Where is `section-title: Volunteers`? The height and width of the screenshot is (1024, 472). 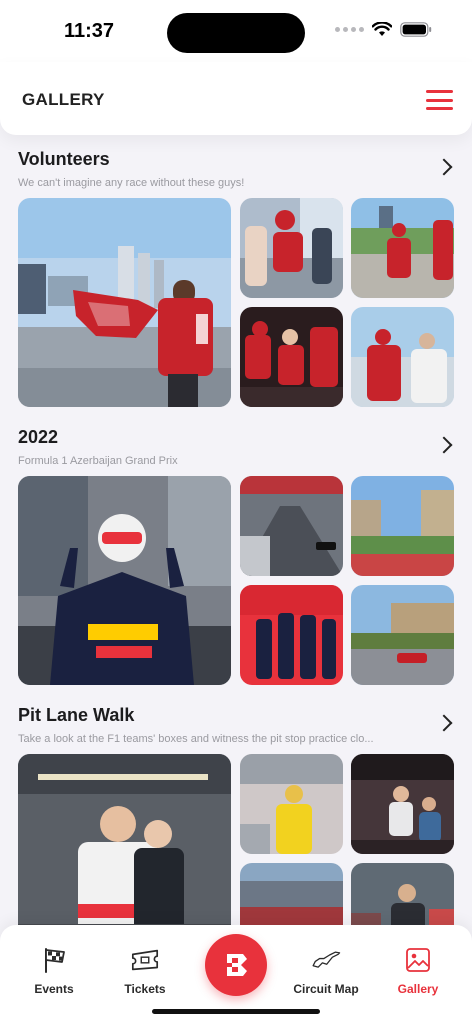
section-title: Volunteers is located at coordinates (64, 159).